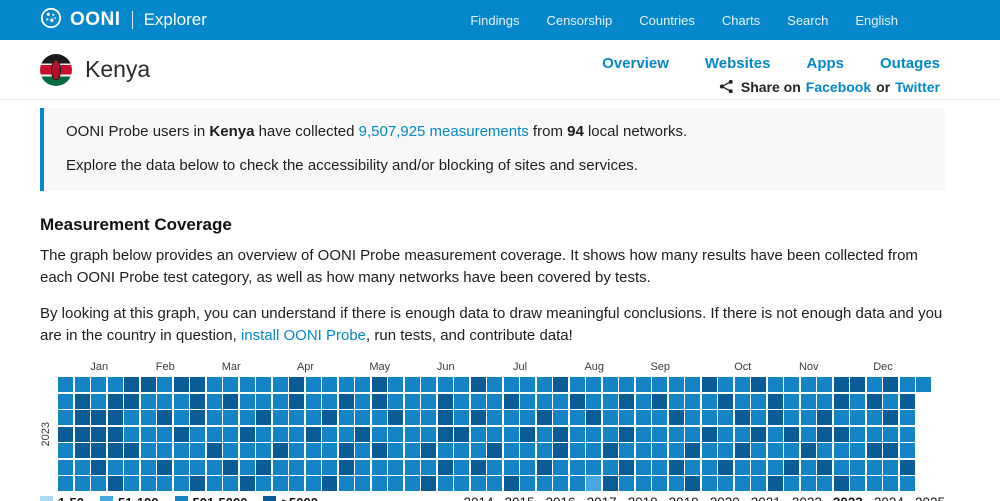 Image resolution: width=1000 pixels, height=501 pixels. I want to click on ooni-explorer-logo: OONI Explorer, so click(123, 20).